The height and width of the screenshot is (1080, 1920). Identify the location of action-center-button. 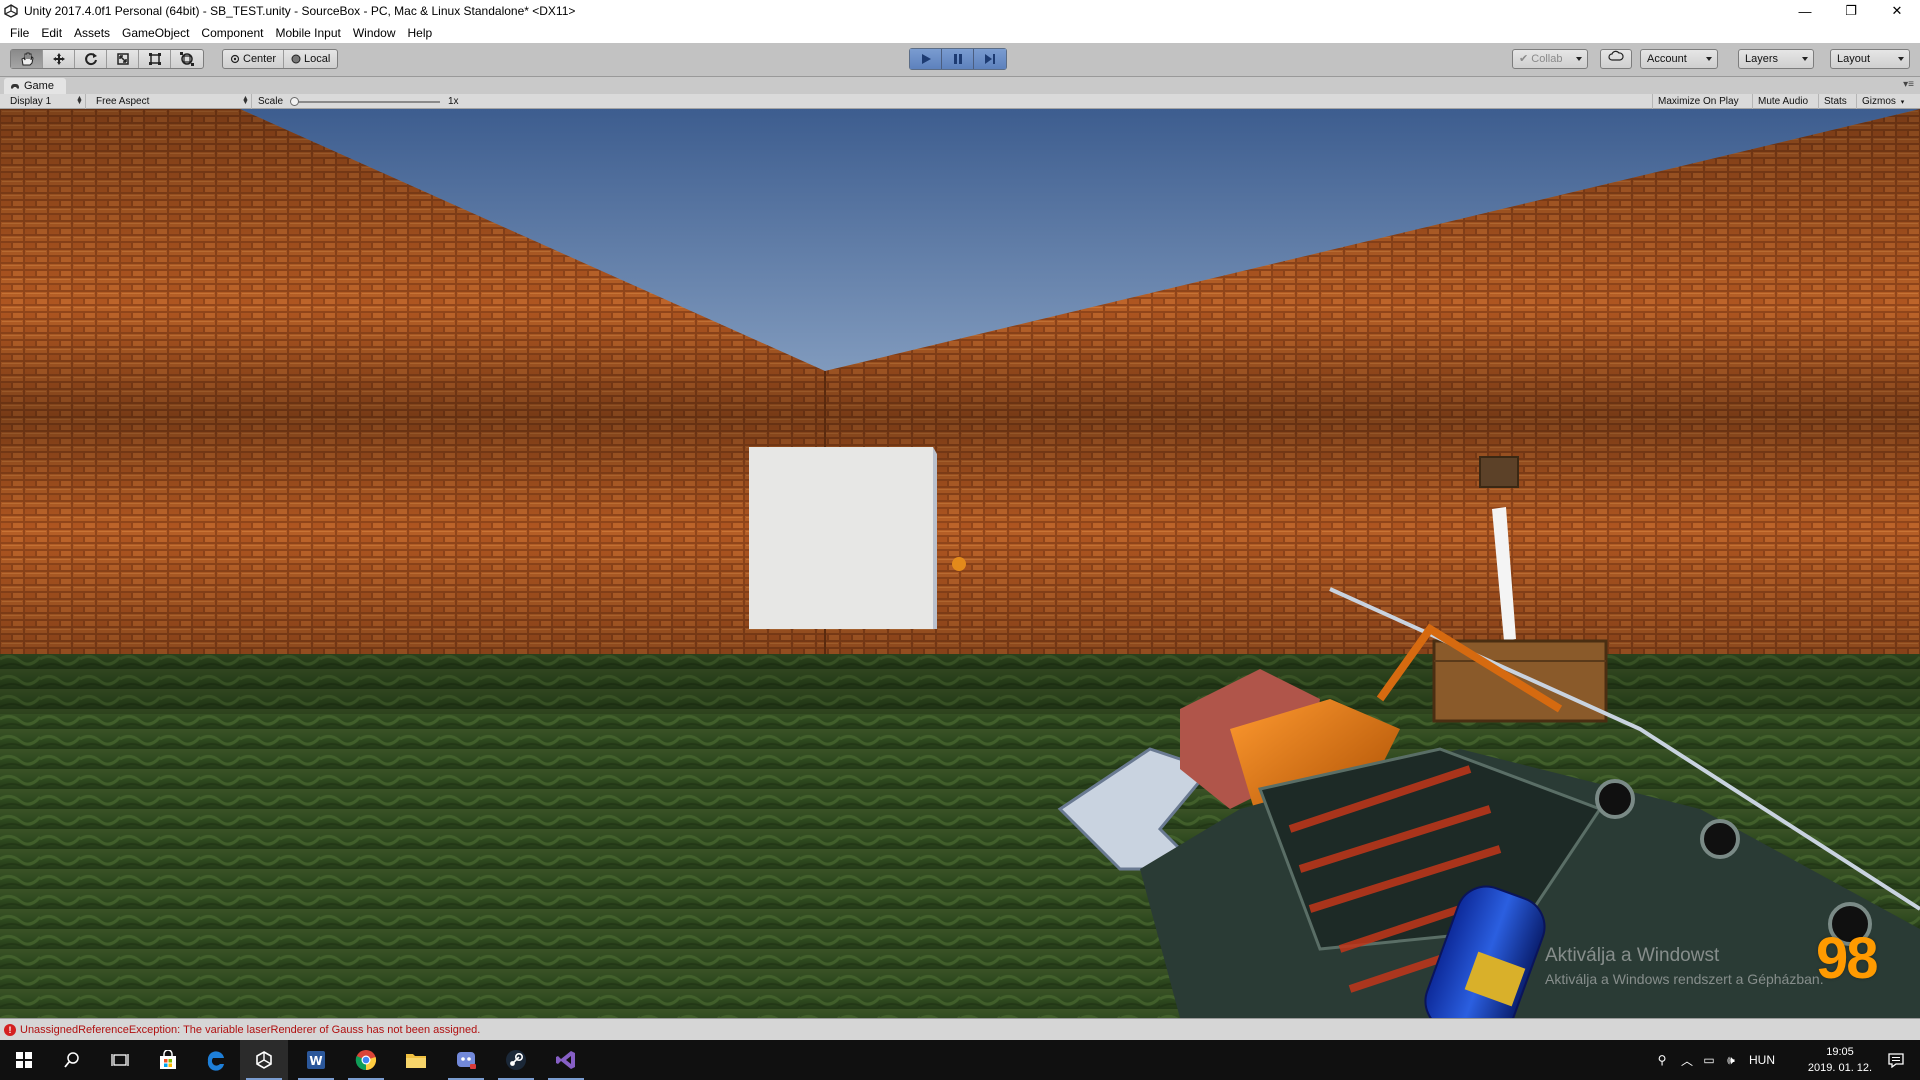
(1896, 1060).